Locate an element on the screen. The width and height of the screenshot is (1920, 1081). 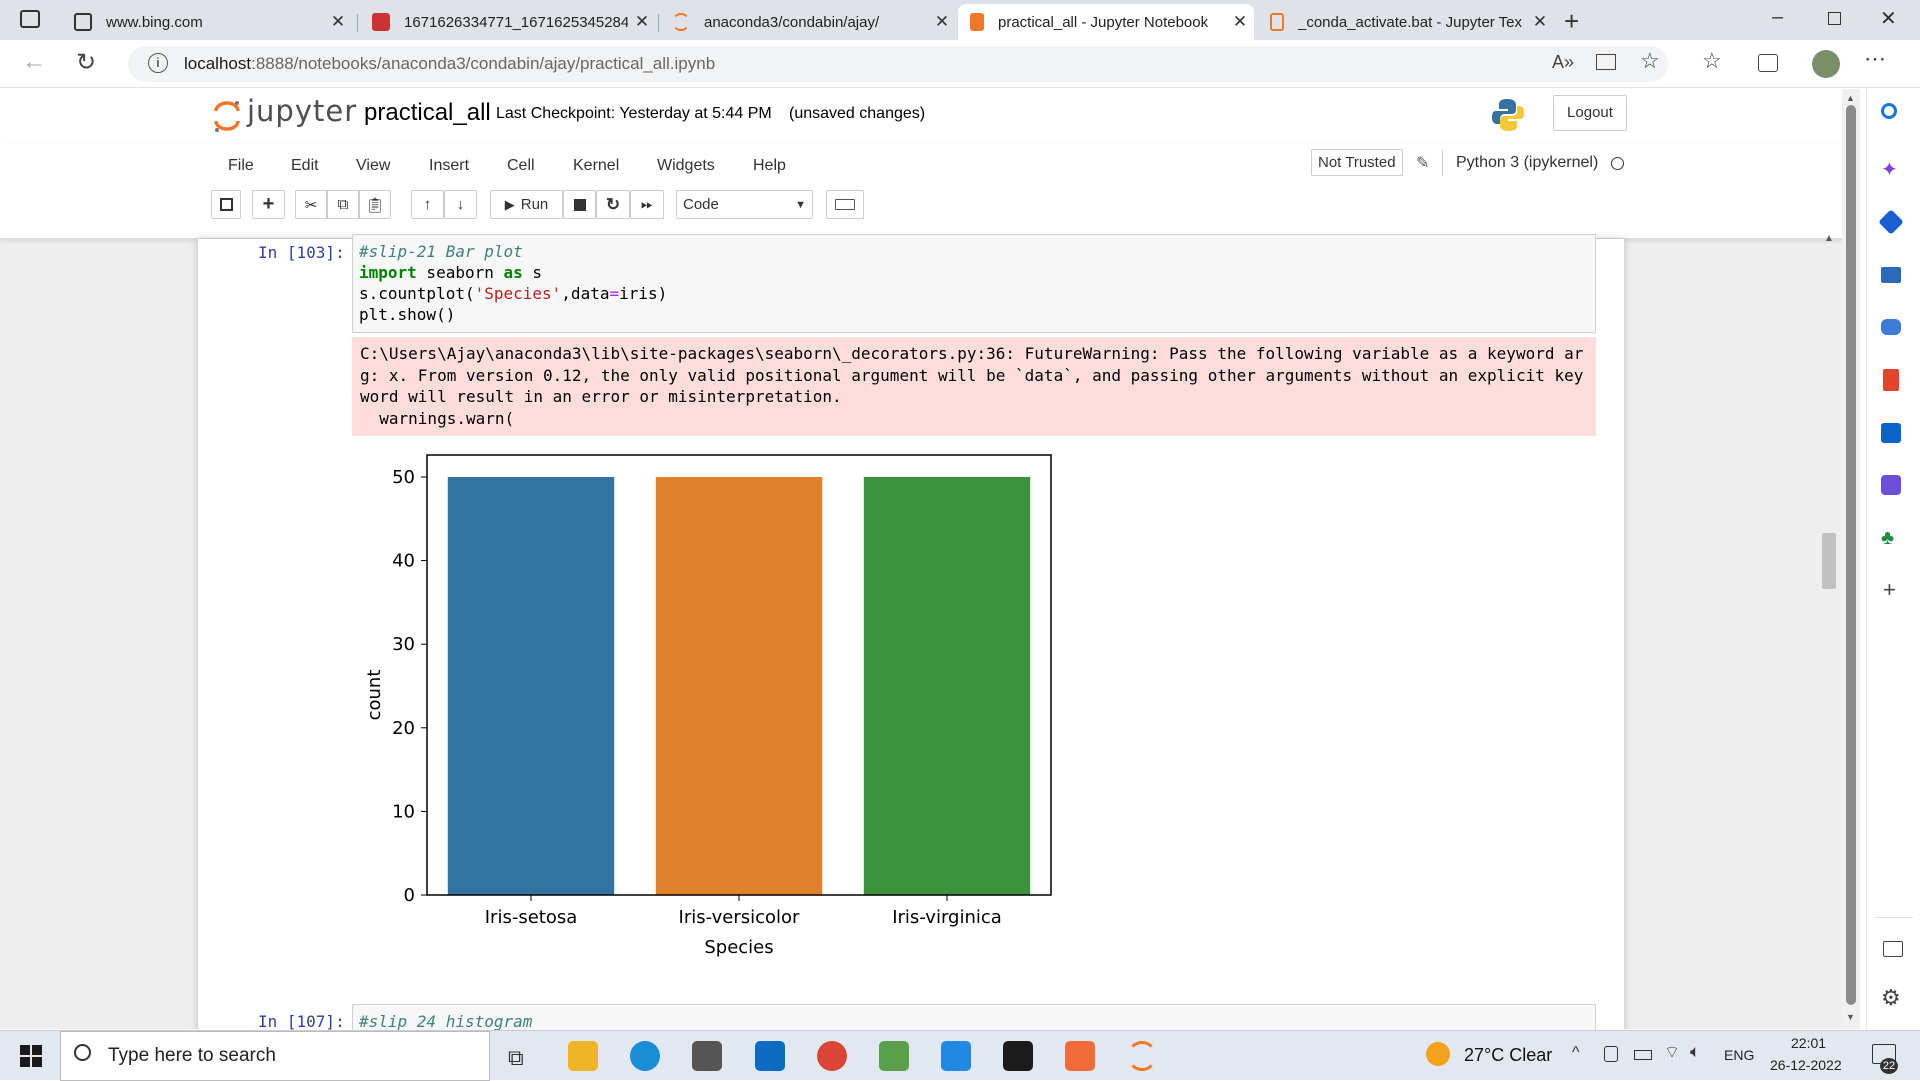
tray-chevron-icon: ^ is located at coordinates (1576, 1053).